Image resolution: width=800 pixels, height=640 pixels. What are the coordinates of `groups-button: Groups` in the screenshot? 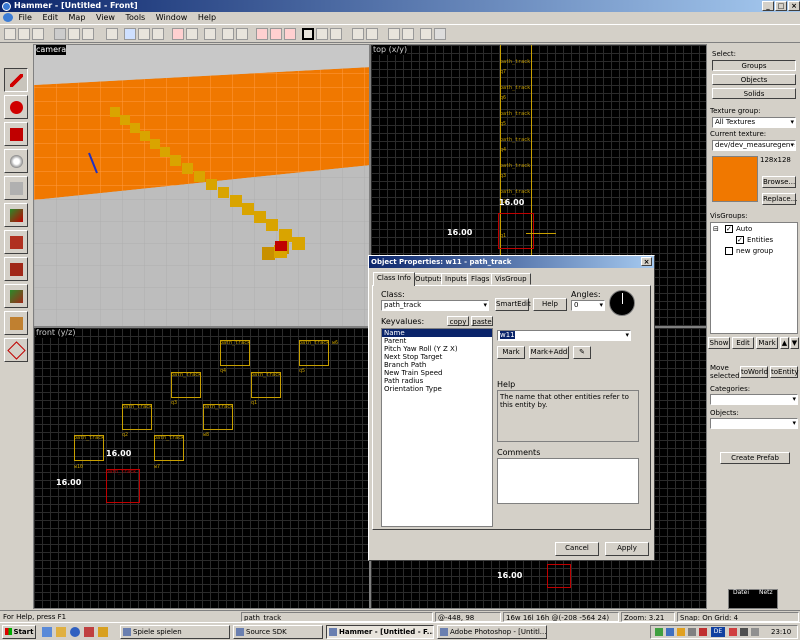 It's located at (754, 65).